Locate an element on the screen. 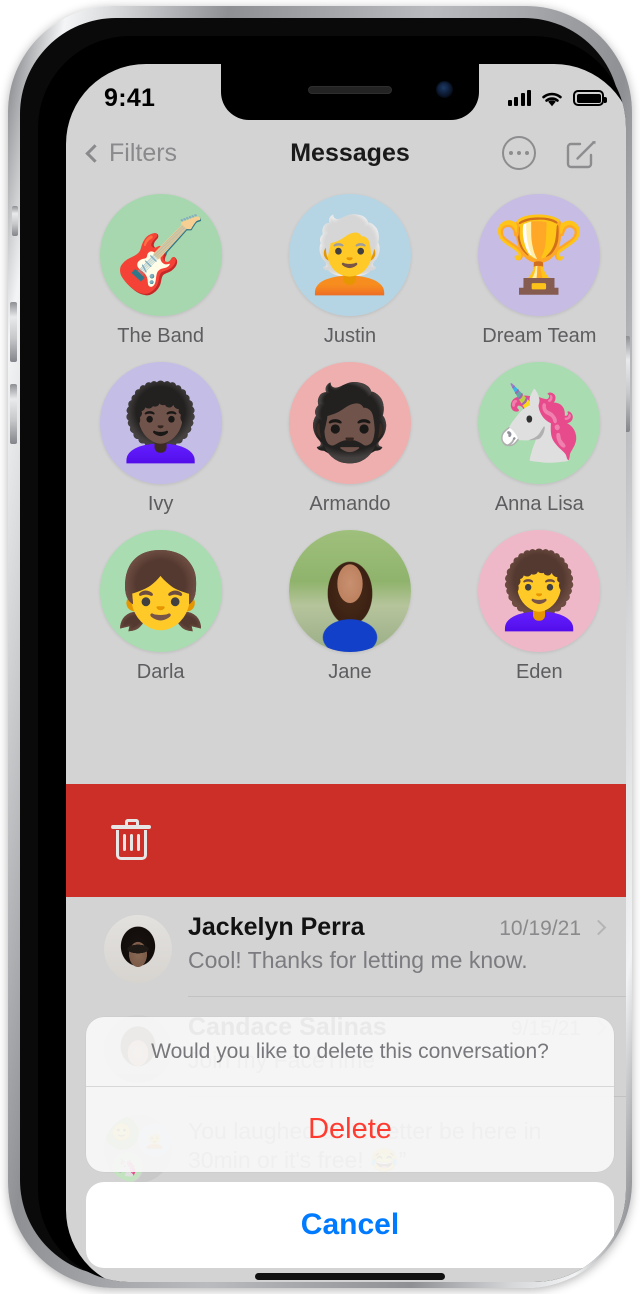 The image size is (640, 1294). pinned-row: 👩🏿‍🦱 Ivy 🧔🏿 Armando 🦄 Anna Lisa is located at coordinates (346, 439).